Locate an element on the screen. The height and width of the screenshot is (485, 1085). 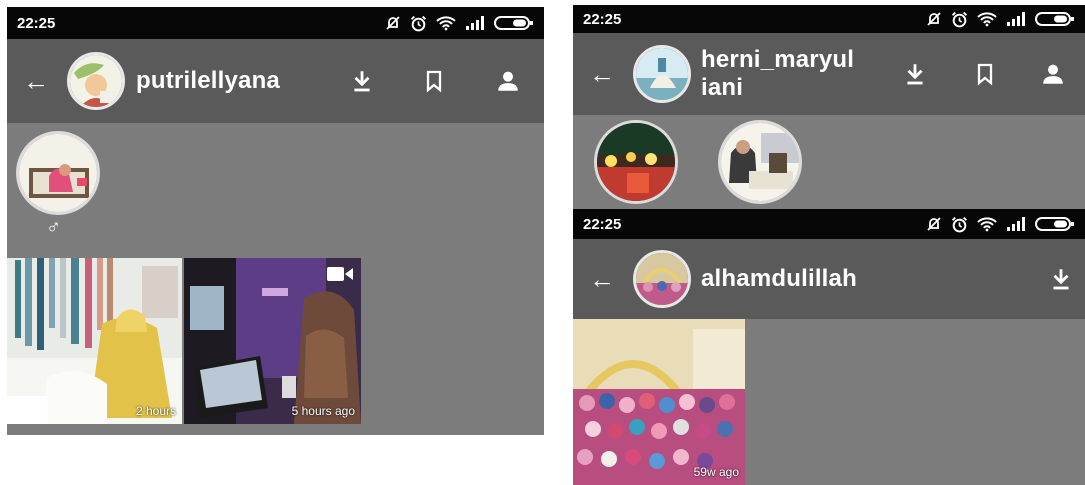
post-timestamp: 59w ago is located at coordinates (716, 472).